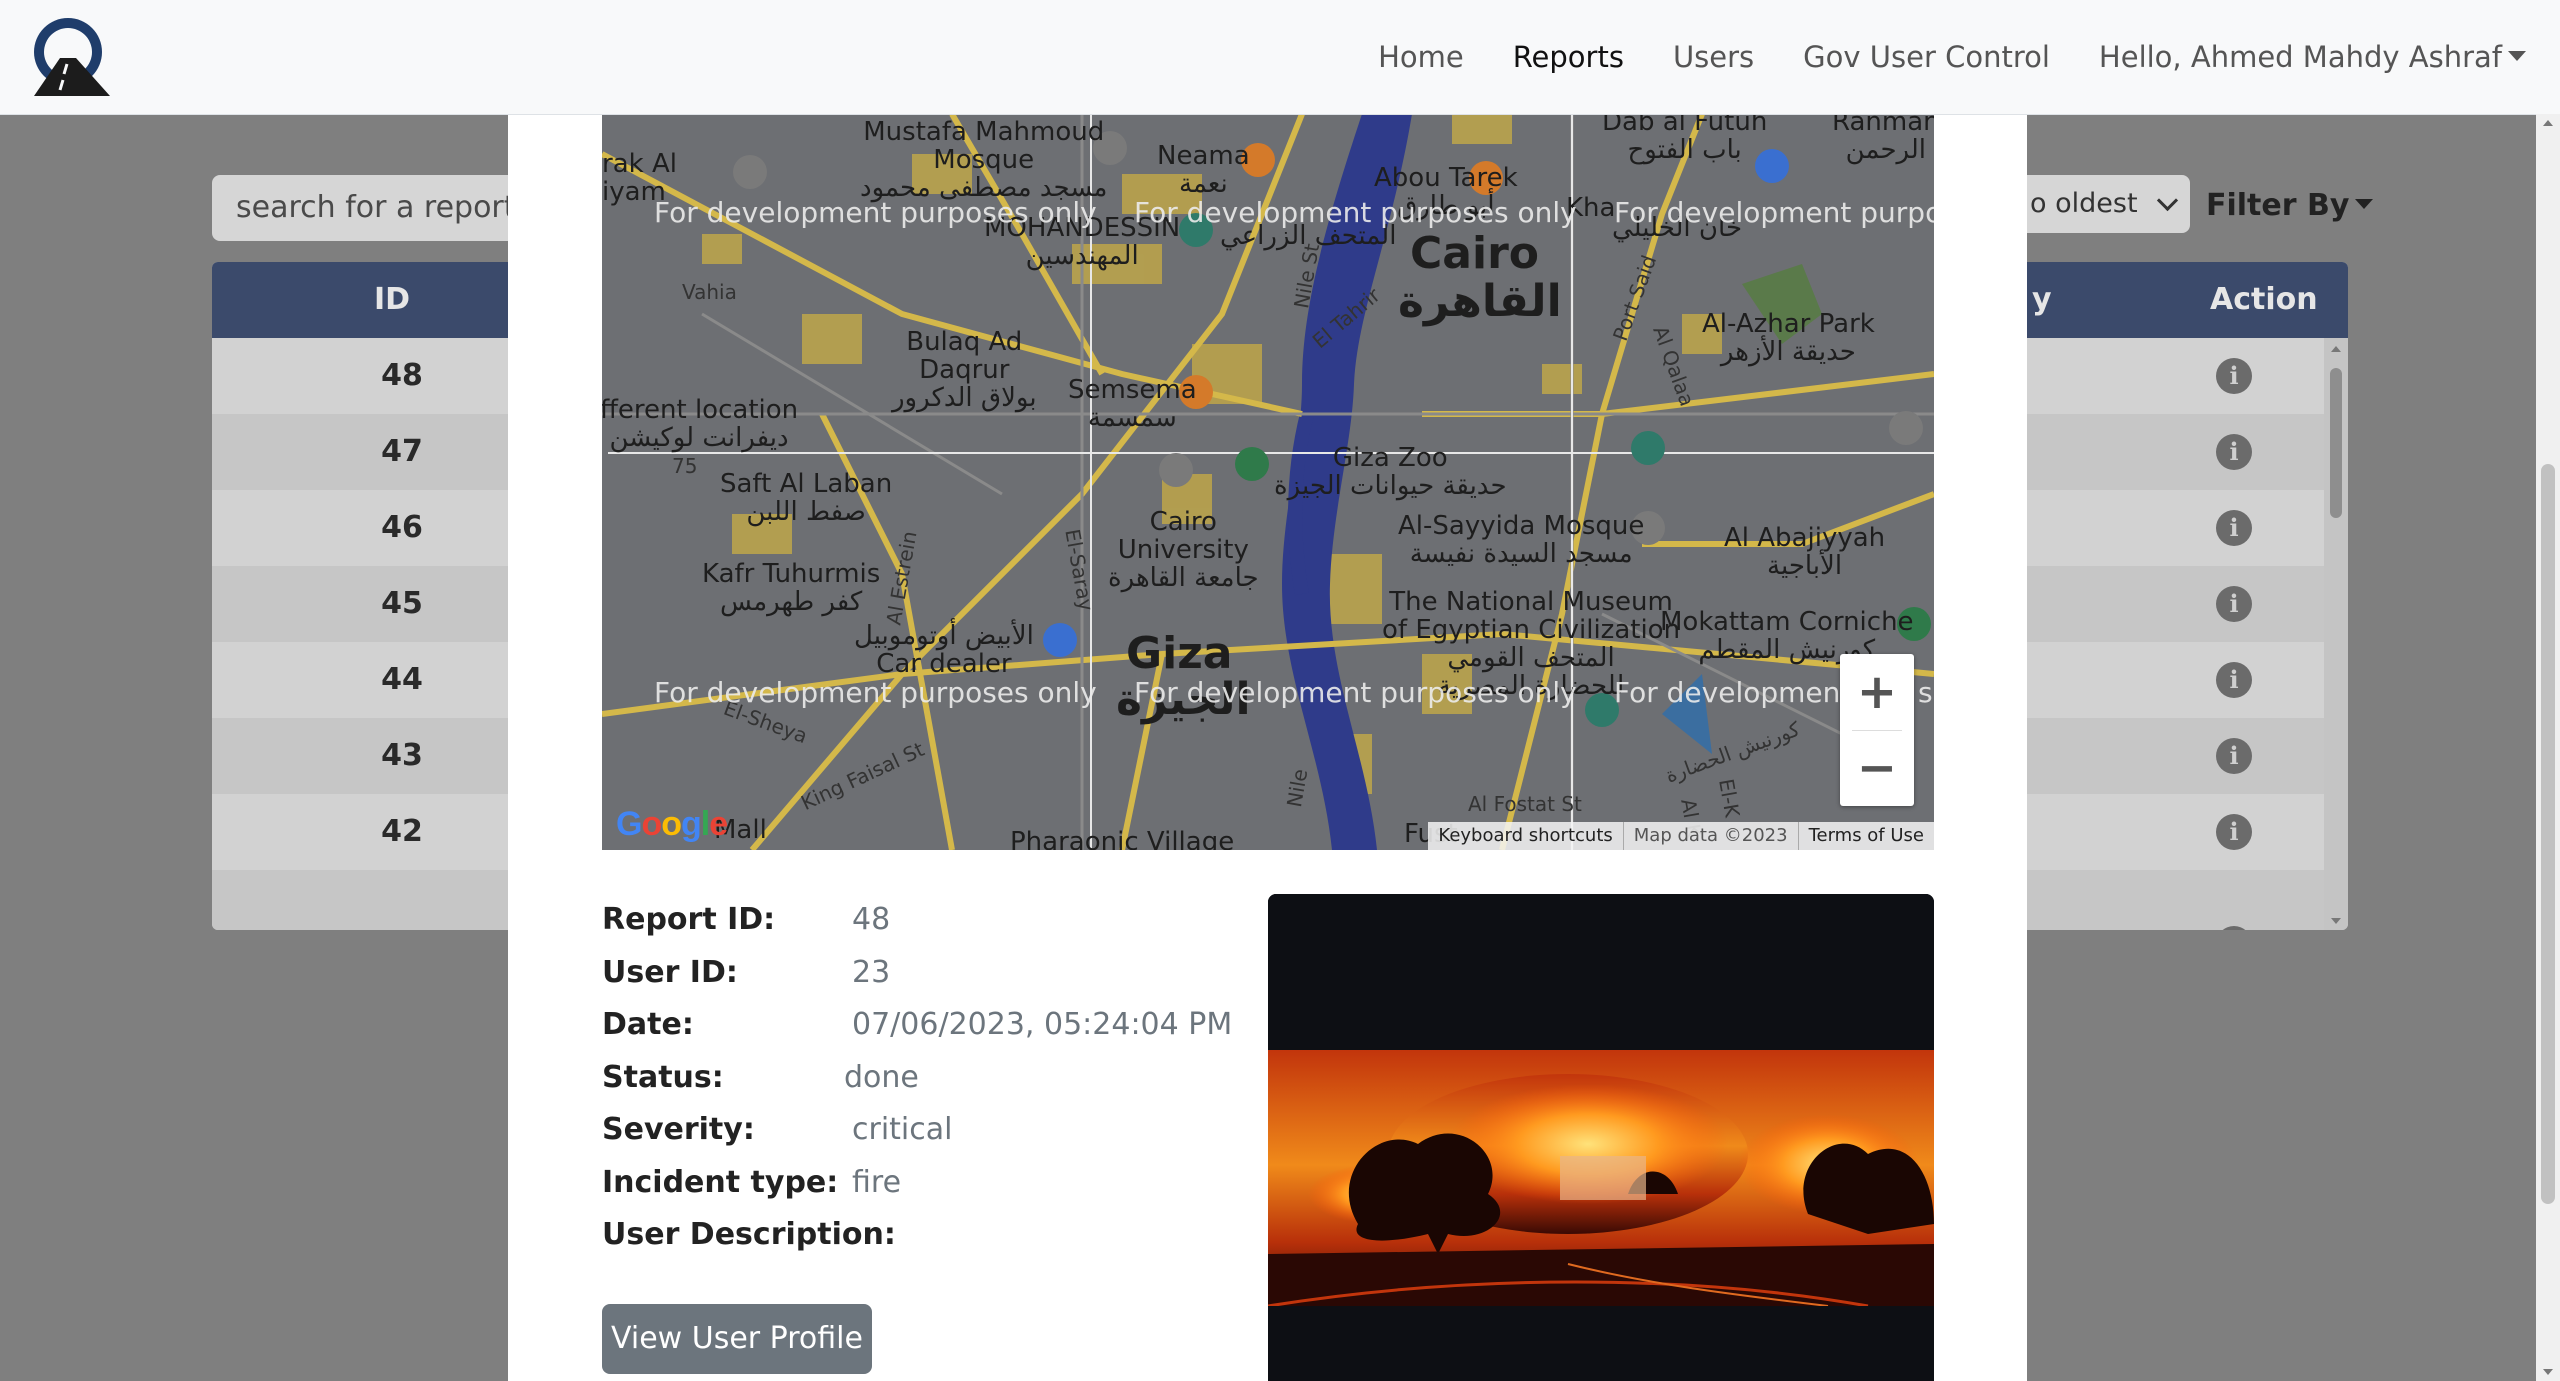  Describe the element at coordinates (806, 498) in the screenshot. I see `map-label: Saft Al Laban صفط اللبن` at that location.